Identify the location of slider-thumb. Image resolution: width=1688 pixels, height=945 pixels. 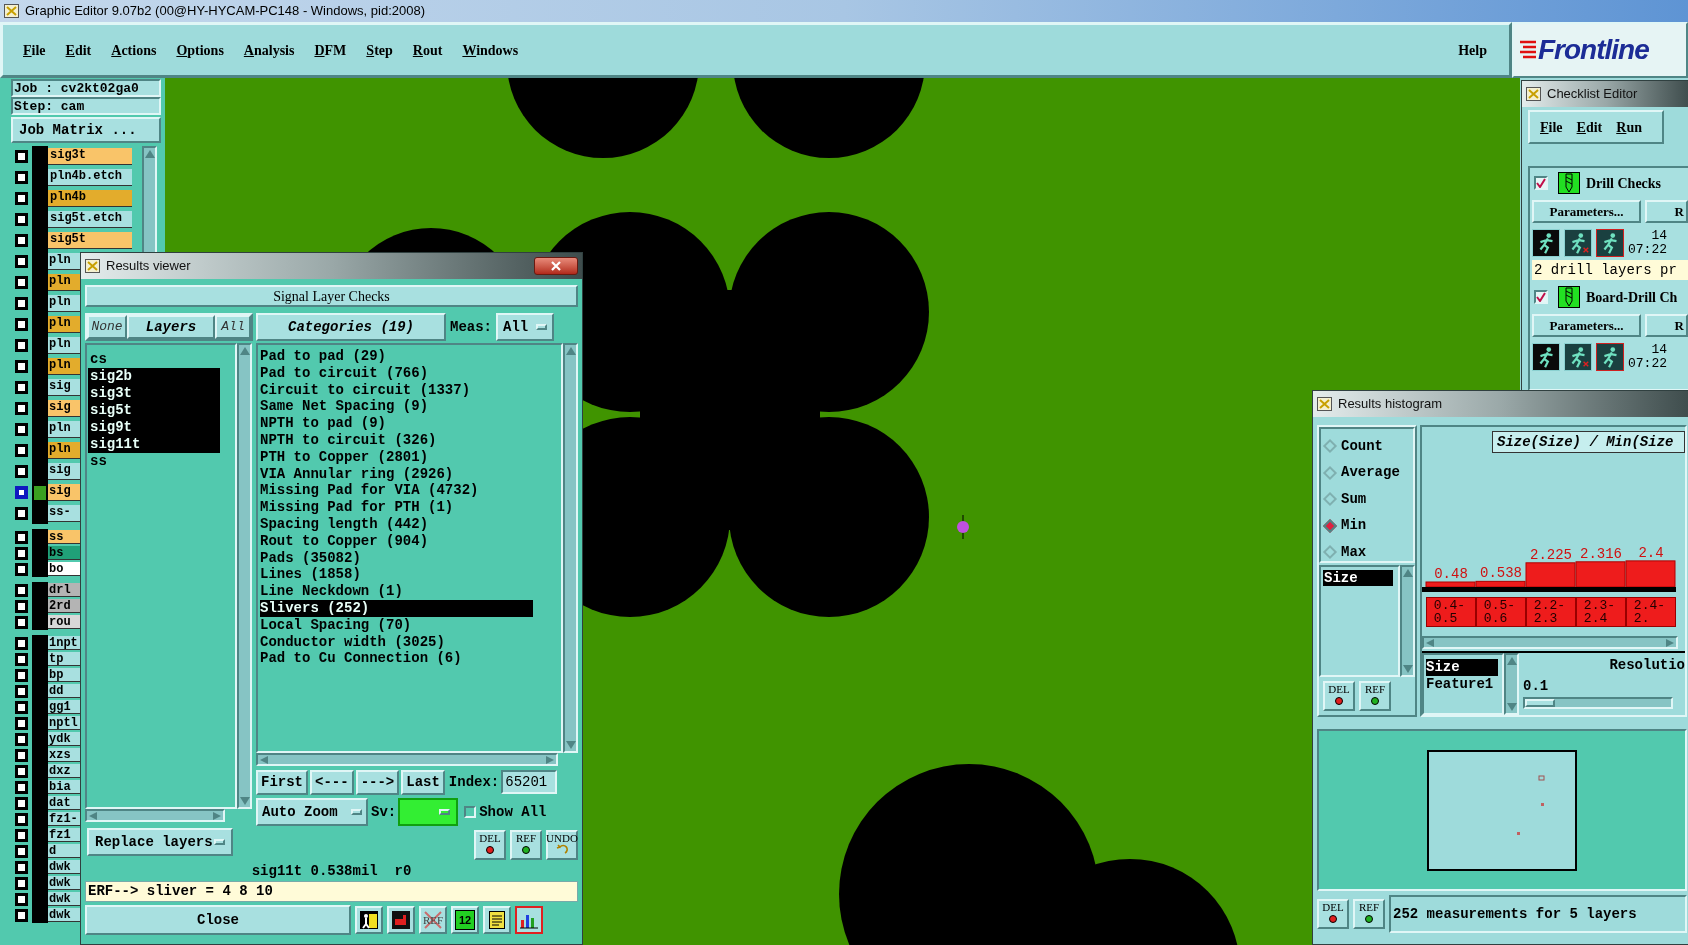
(1540, 703).